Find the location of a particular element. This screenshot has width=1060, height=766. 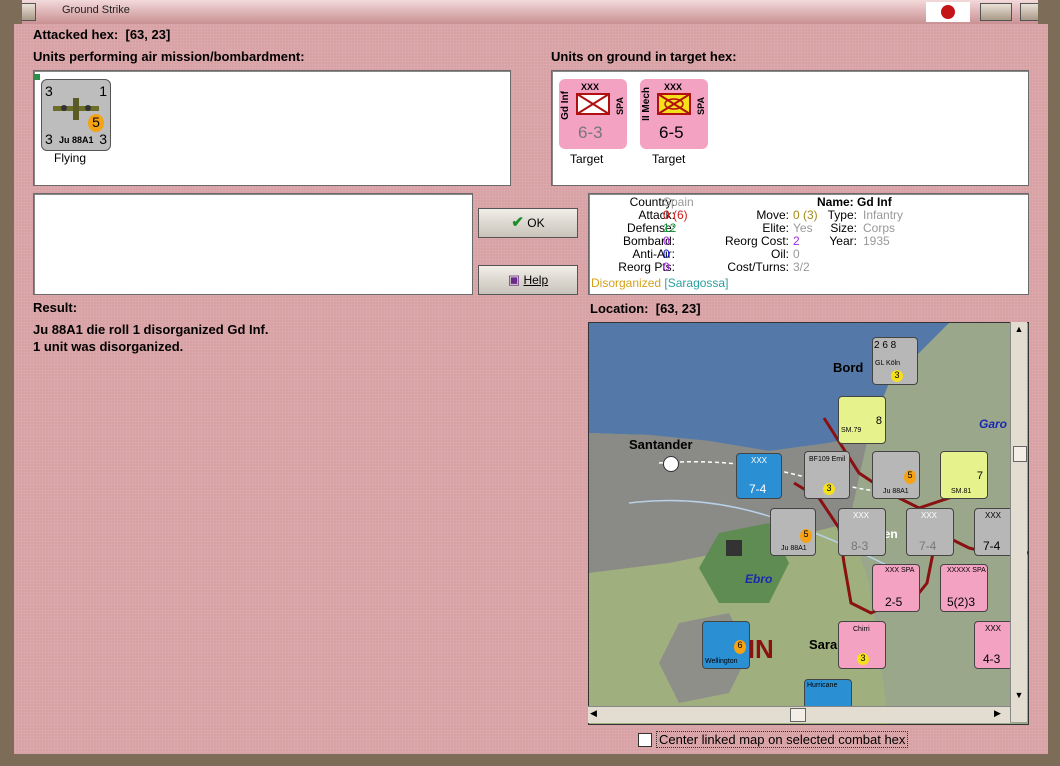

map-counter-gl-koln: 2 6 8 GL Köln 3 is located at coordinates (895, 361).